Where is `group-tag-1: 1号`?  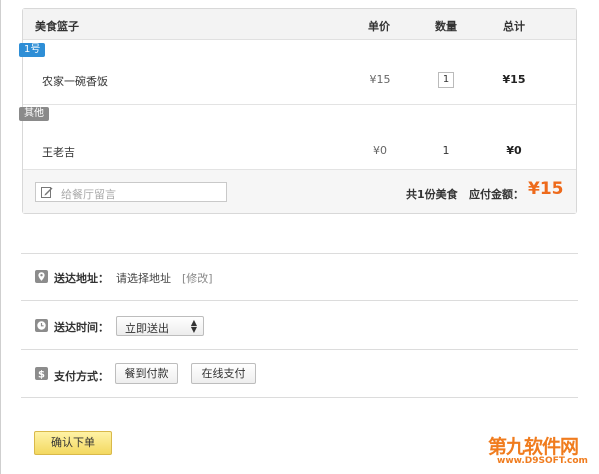
group-tag-1: 1号 is located at coordinates (32, 50).